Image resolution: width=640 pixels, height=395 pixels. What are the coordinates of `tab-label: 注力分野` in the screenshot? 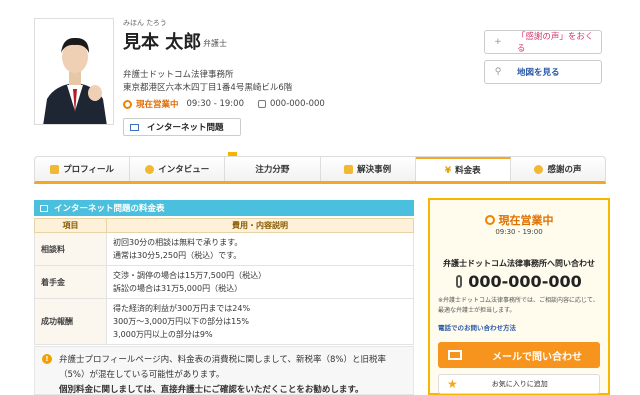 It's located at (272, 170).